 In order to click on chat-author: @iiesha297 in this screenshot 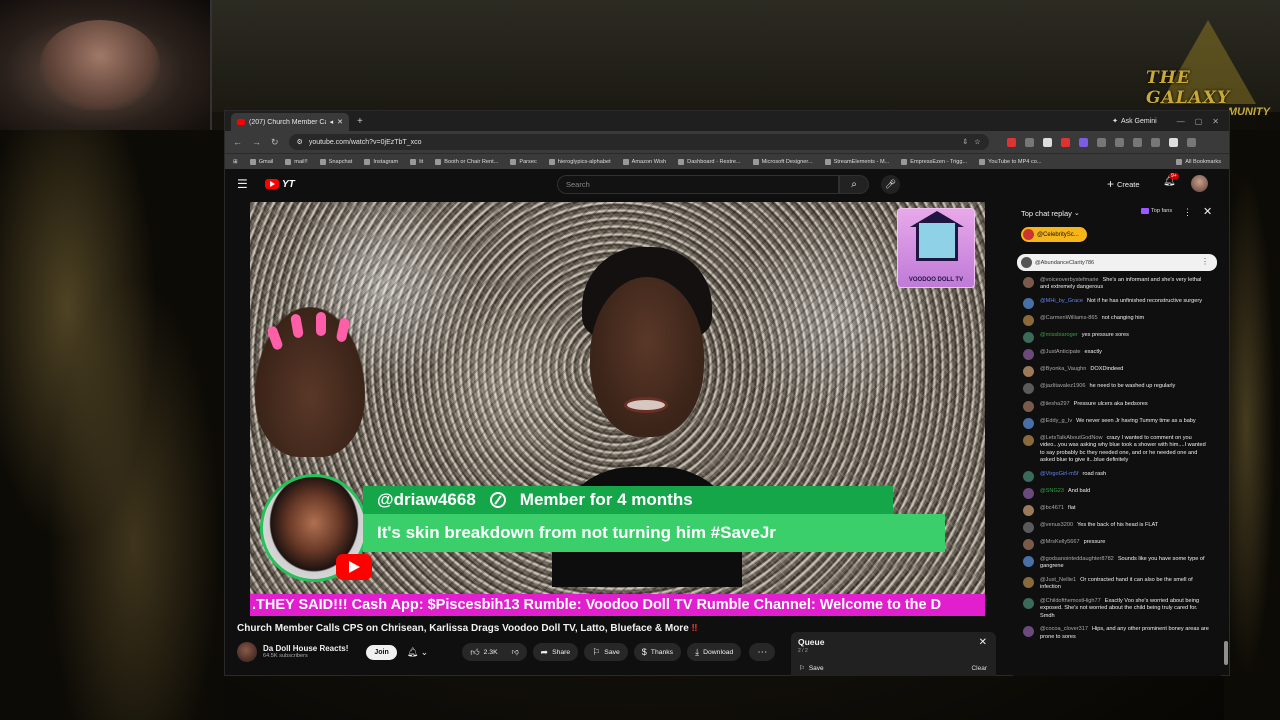, I will do `click(1055, 404)`.